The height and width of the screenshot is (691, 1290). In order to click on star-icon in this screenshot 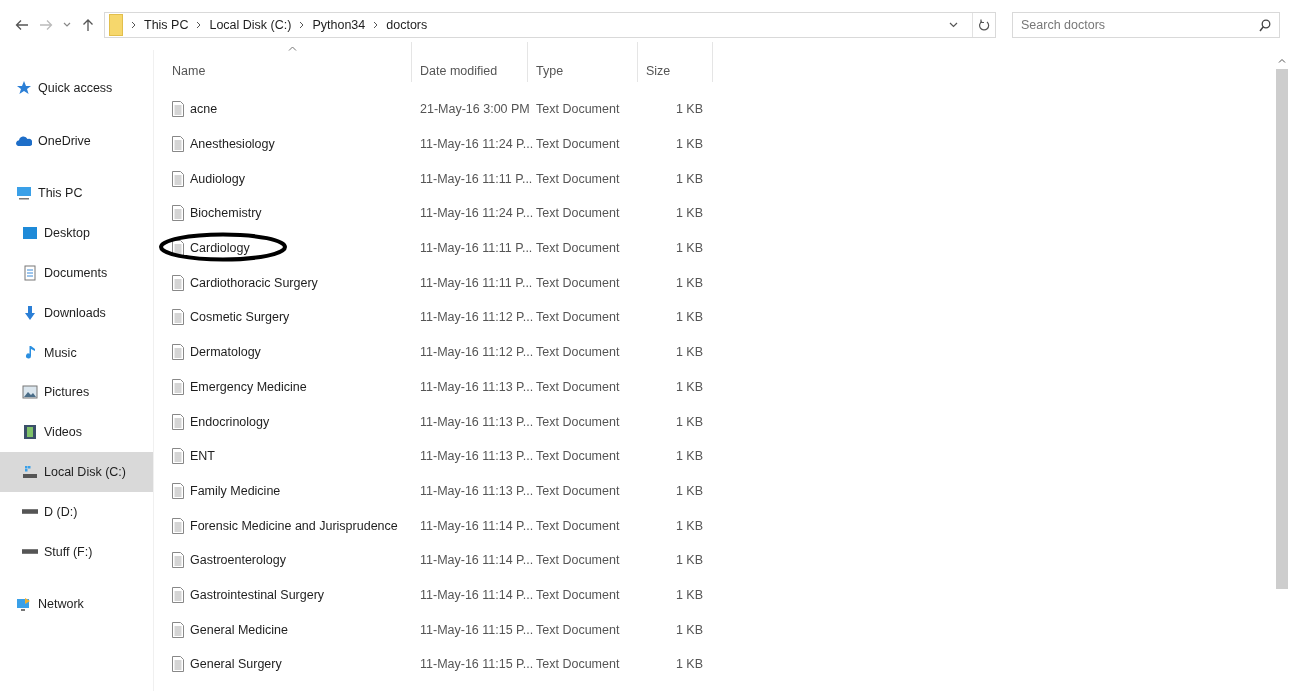, I will do `click(24, 87)`.